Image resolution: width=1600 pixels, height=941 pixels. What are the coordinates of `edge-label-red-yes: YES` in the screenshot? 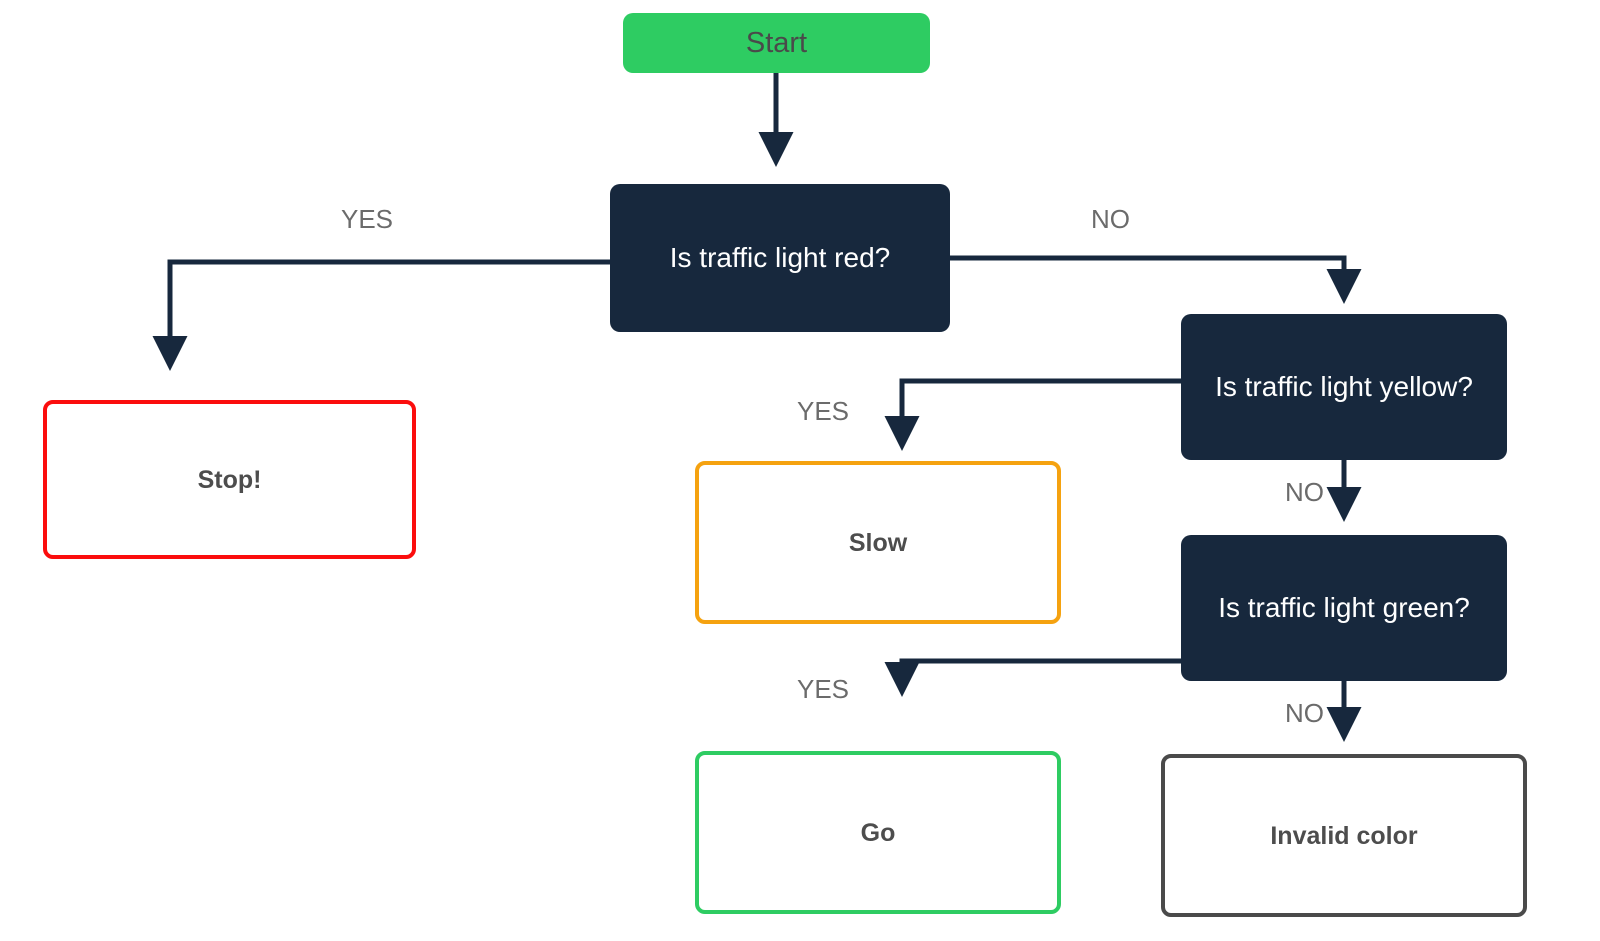 It's located at (367, 219).